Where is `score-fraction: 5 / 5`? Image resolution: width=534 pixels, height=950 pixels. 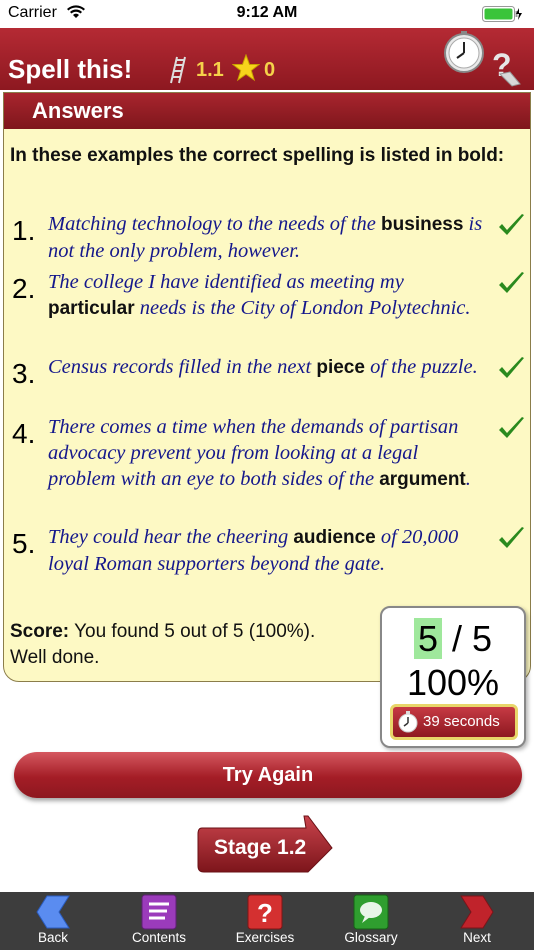 score-fraction: 5 / 5 is located at coordinates (453, 639).